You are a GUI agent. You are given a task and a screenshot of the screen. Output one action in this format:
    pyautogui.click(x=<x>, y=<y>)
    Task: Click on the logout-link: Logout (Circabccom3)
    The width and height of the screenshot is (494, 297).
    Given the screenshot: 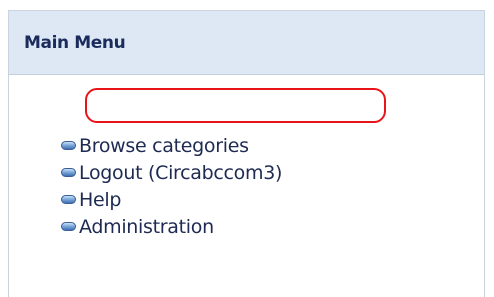 What is the action you would take?
    pyautogui.click(x=180, y=173)
    